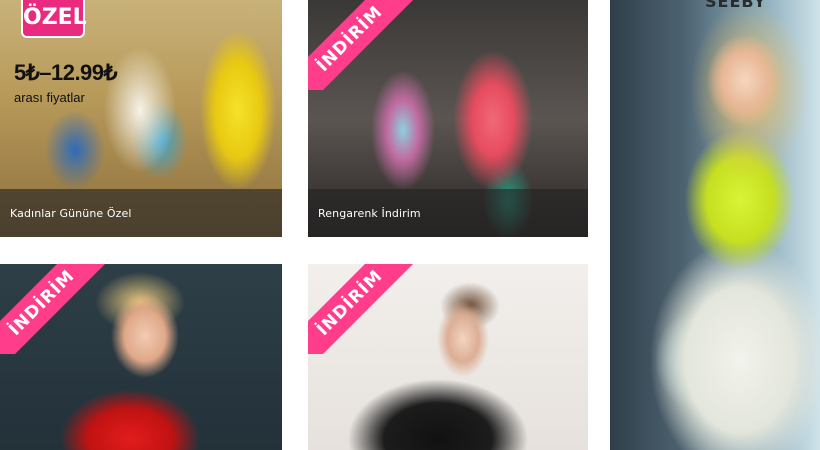 The image size is (820, 450). What do you see at coordinates (66, 72) in the screenshot?
I see `price-range: 5₺–12.99₺` at bounding box center [66, 72].